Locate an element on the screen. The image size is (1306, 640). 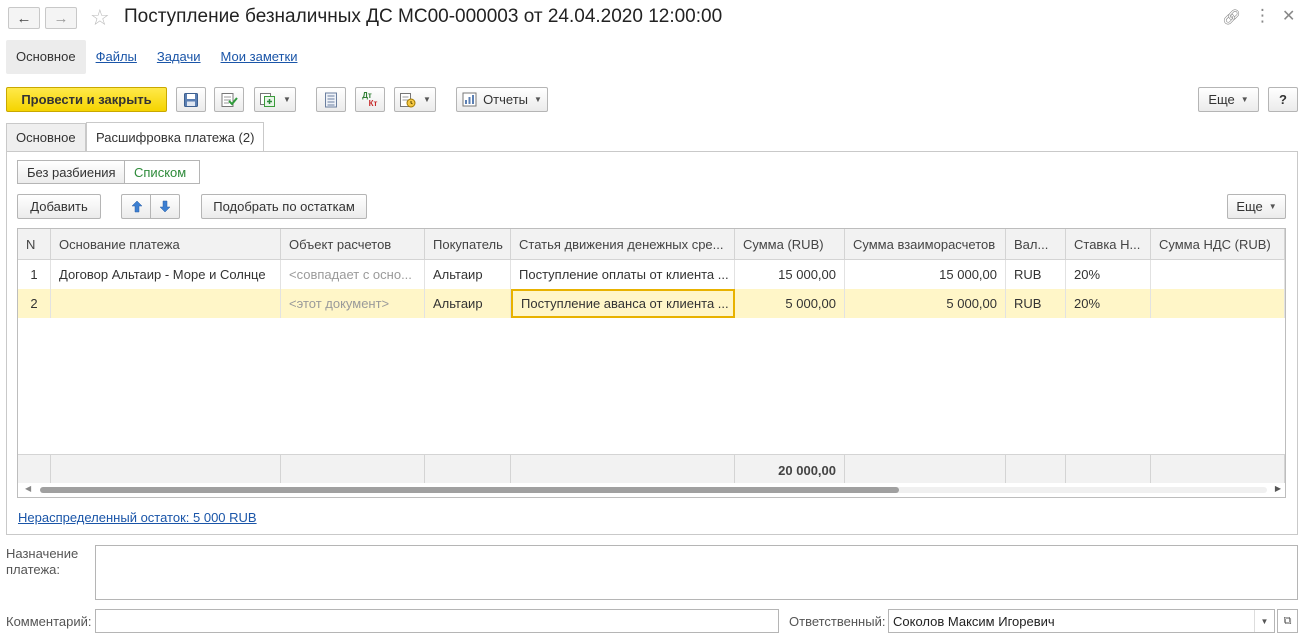
create-based-icon is located at coordinates (268, 99).